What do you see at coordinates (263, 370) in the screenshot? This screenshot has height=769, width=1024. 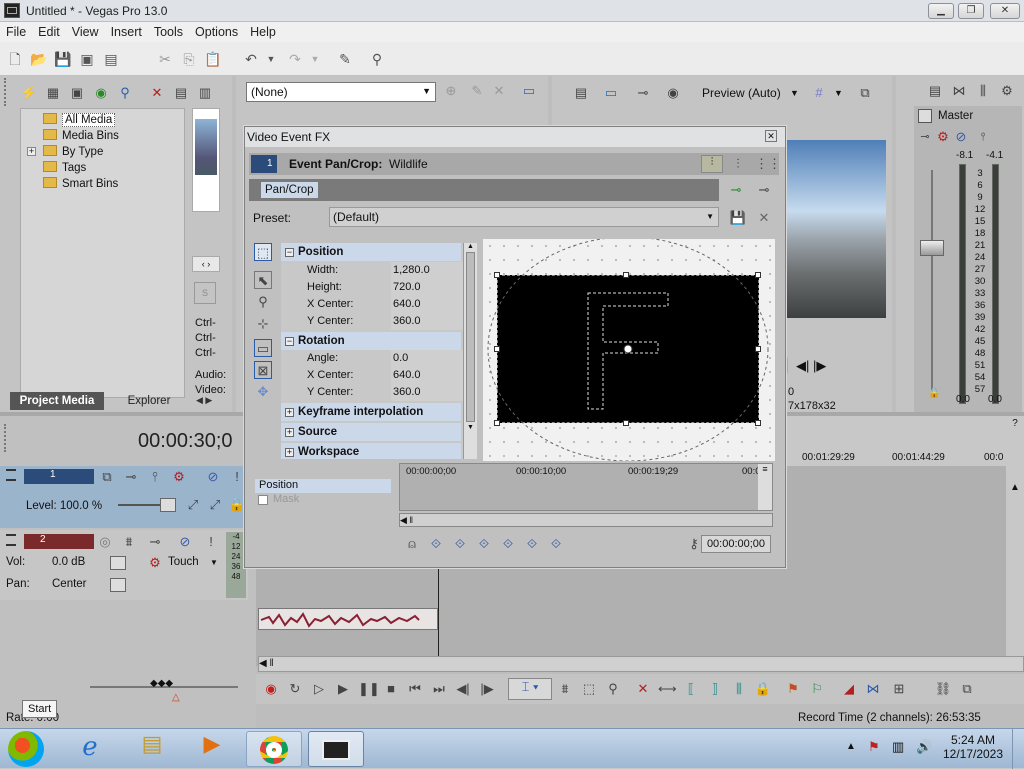 I see `stretch-icon: ⊠` at bounding box center [263, 370].